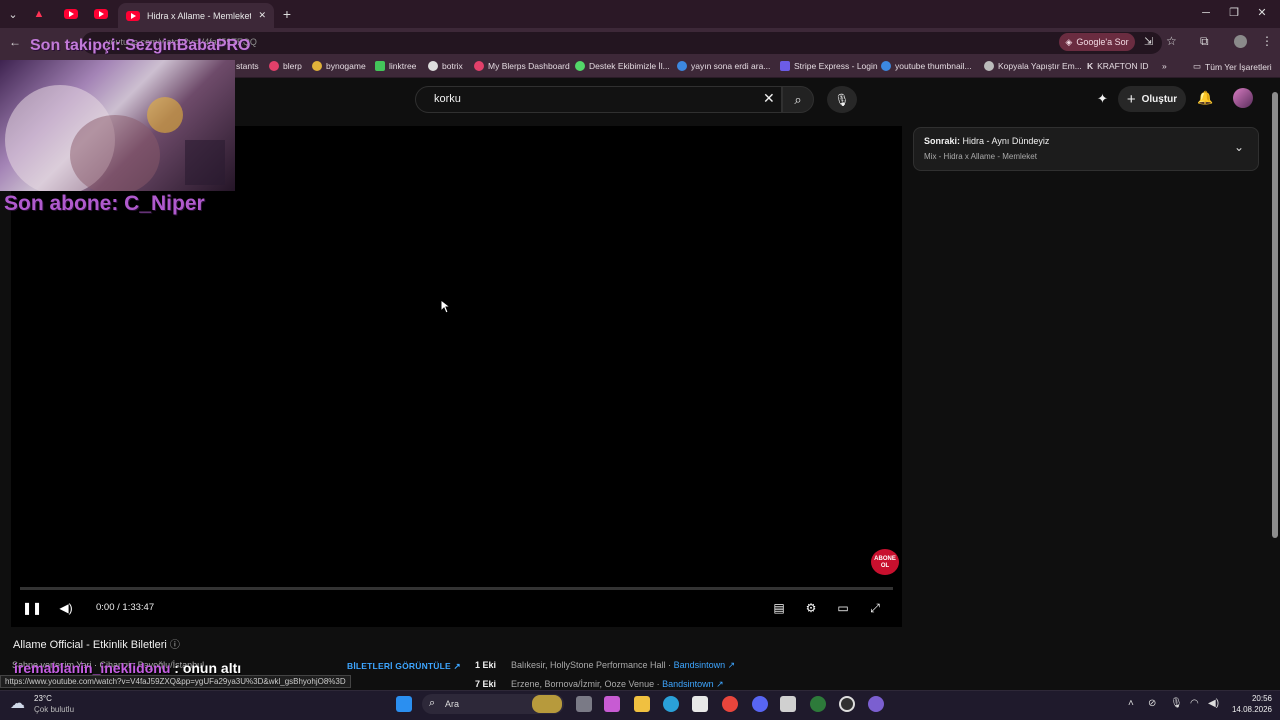  I want to click on info-icon: ⓘ, so click(175, 645).